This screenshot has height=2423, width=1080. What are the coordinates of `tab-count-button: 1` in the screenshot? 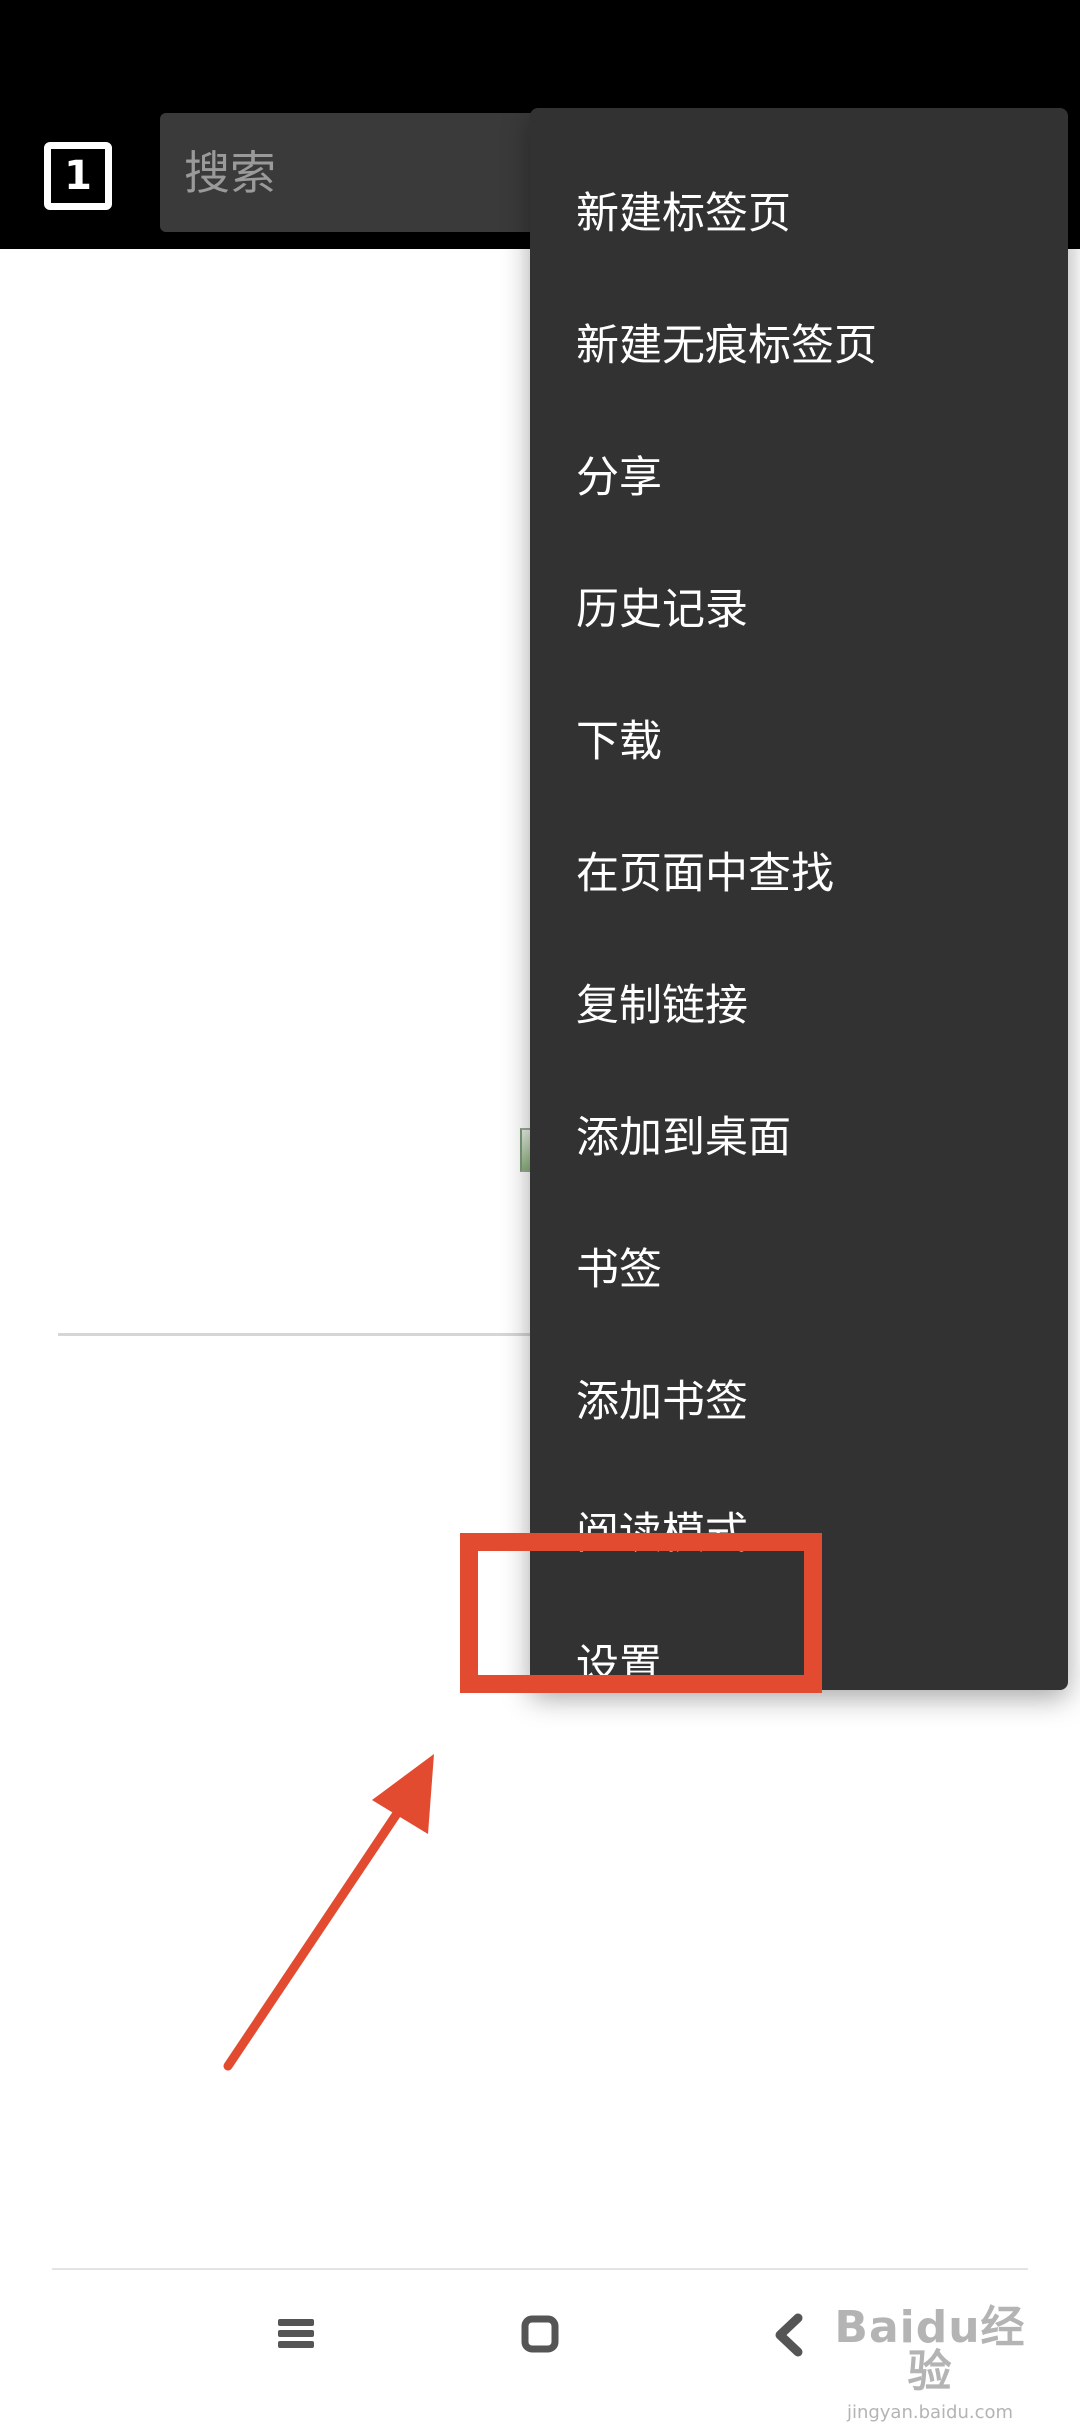 It's located at (78, 176).